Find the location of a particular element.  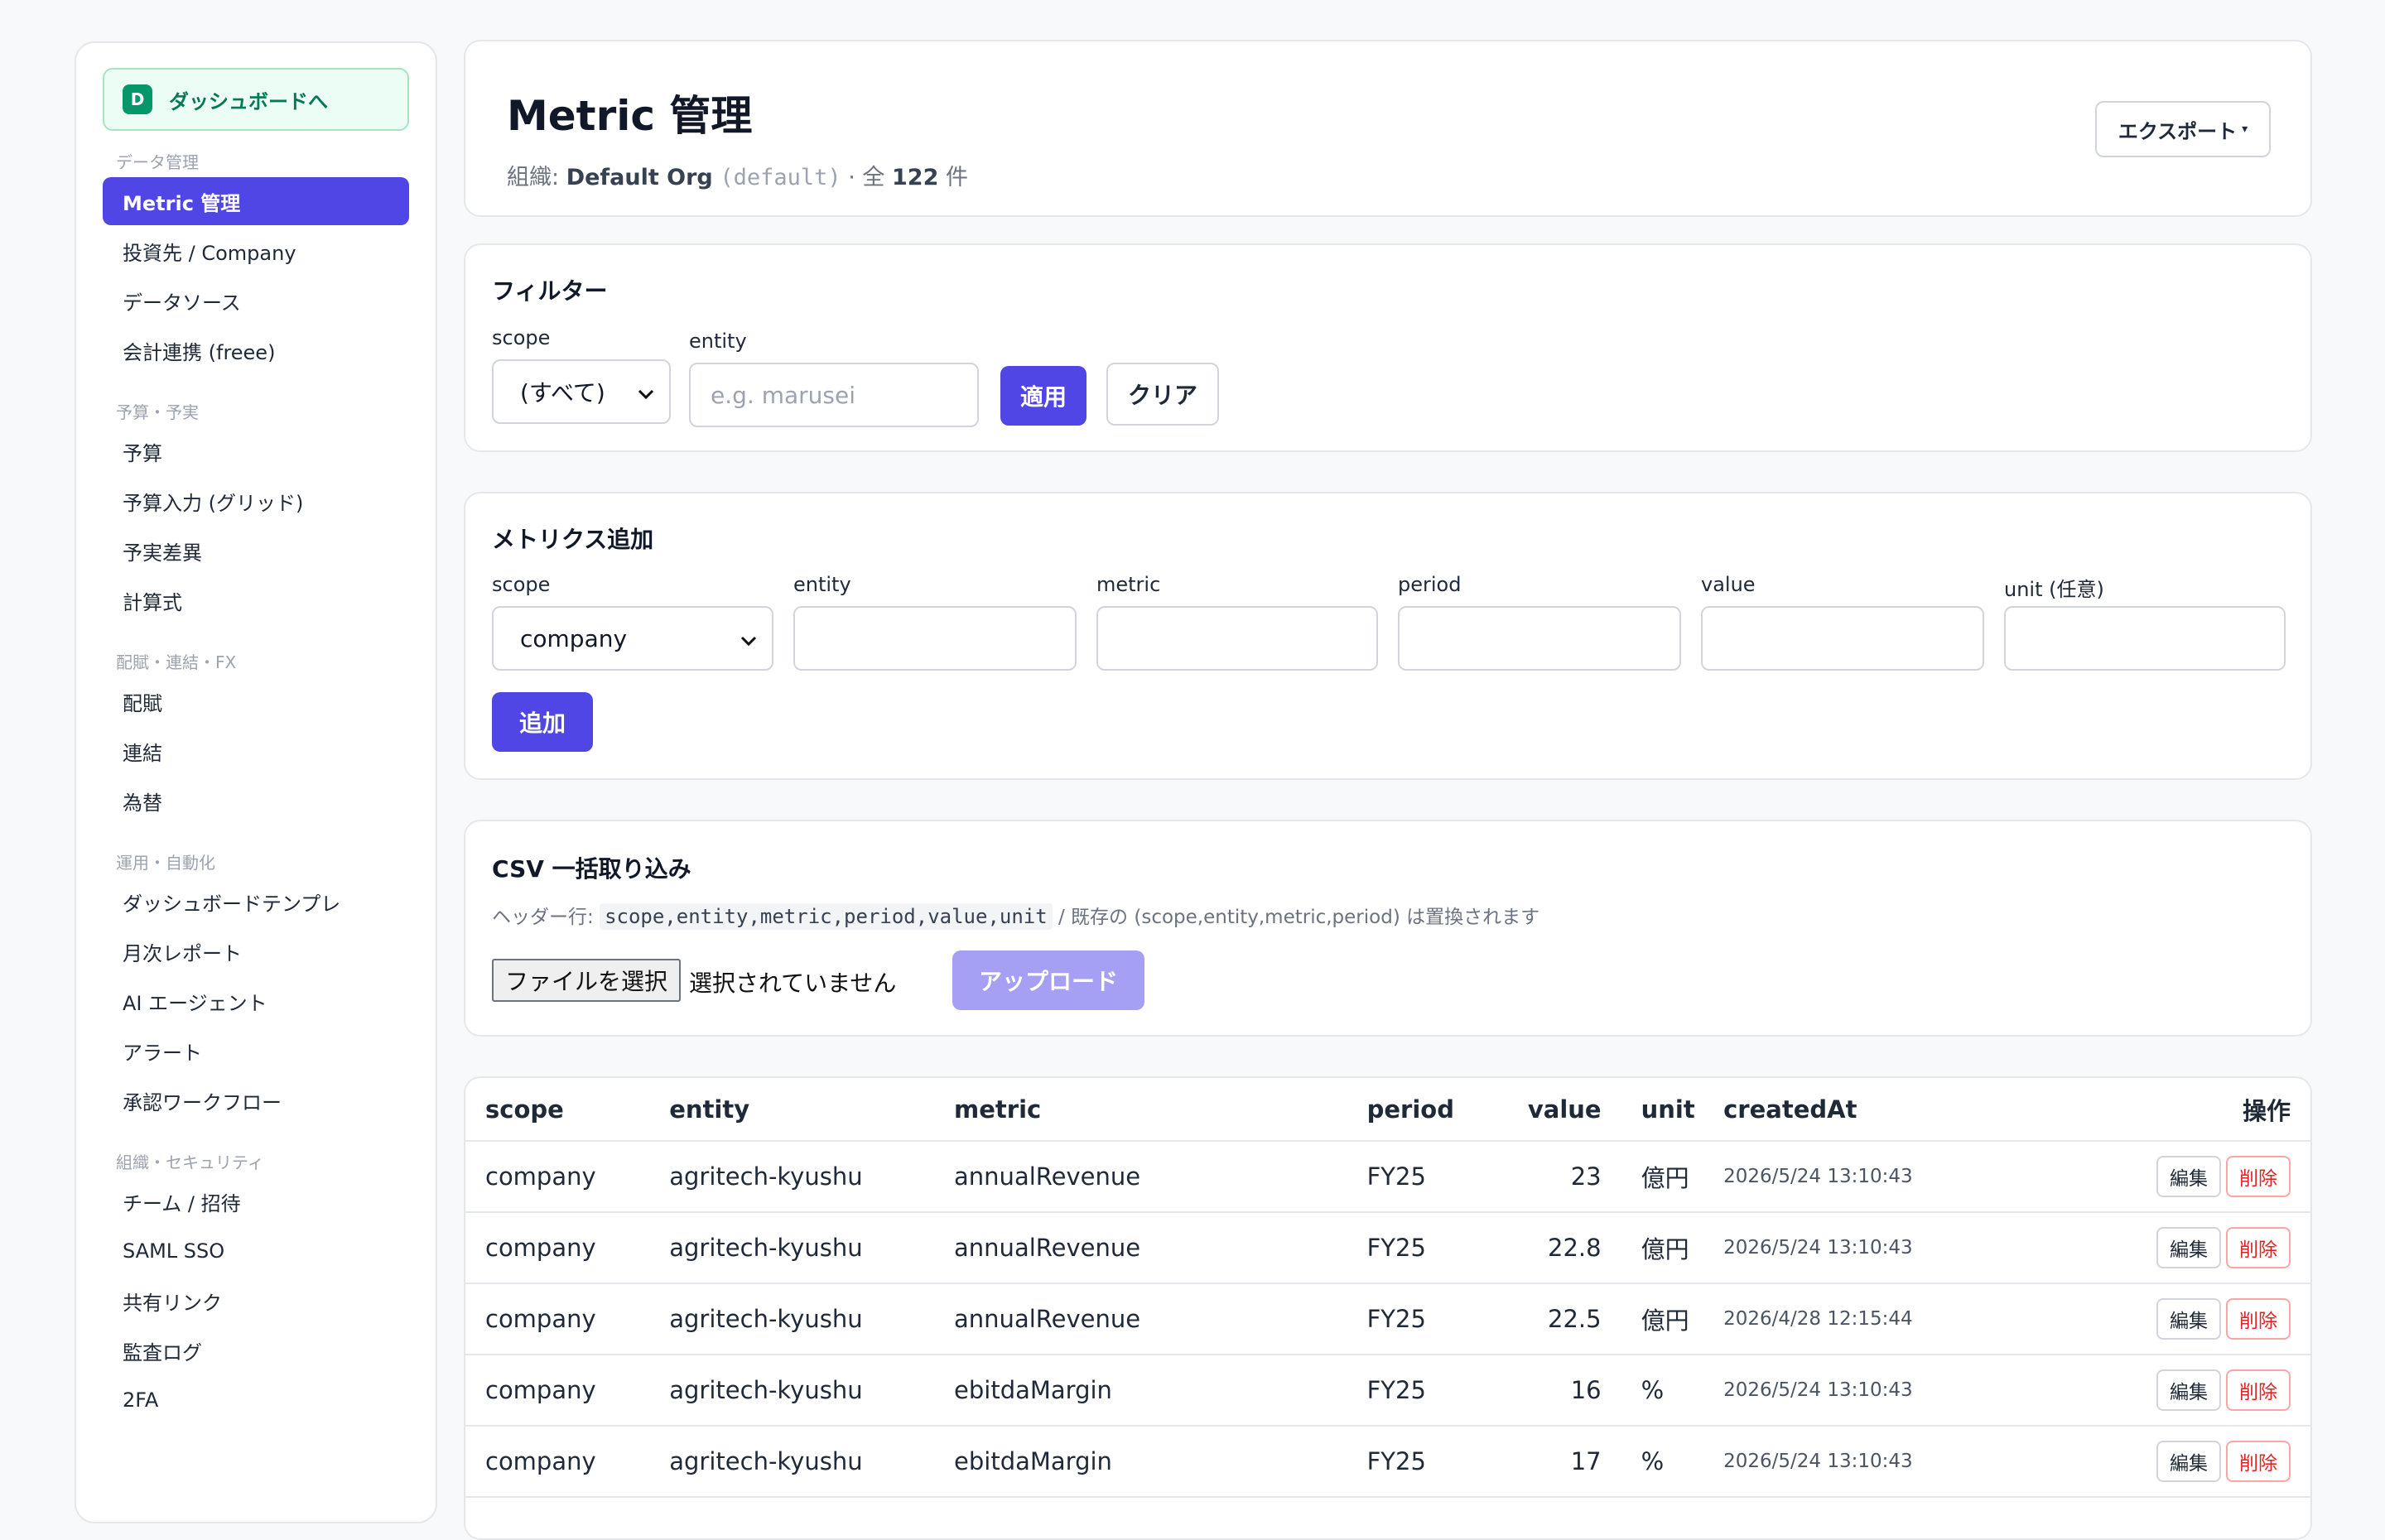

cell-value: 22.5 is located at coordinates (1564, 1319).